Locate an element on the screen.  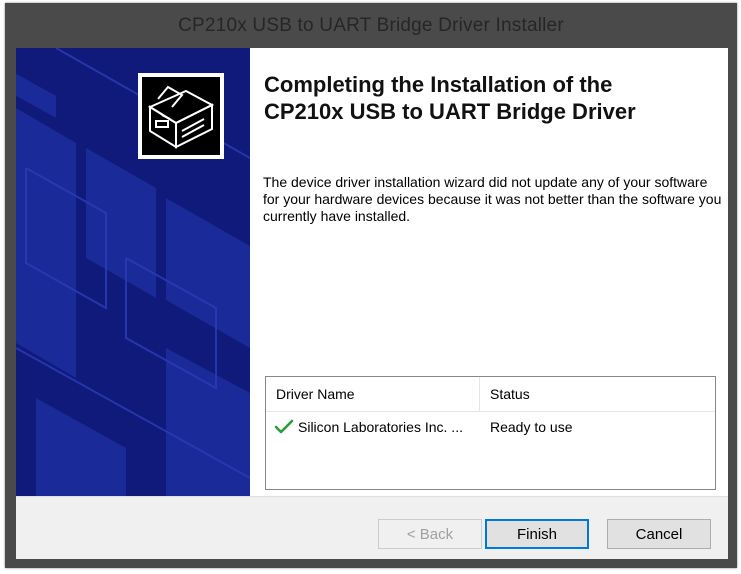
finish-button: Finish is located at coordinates (537, 534).